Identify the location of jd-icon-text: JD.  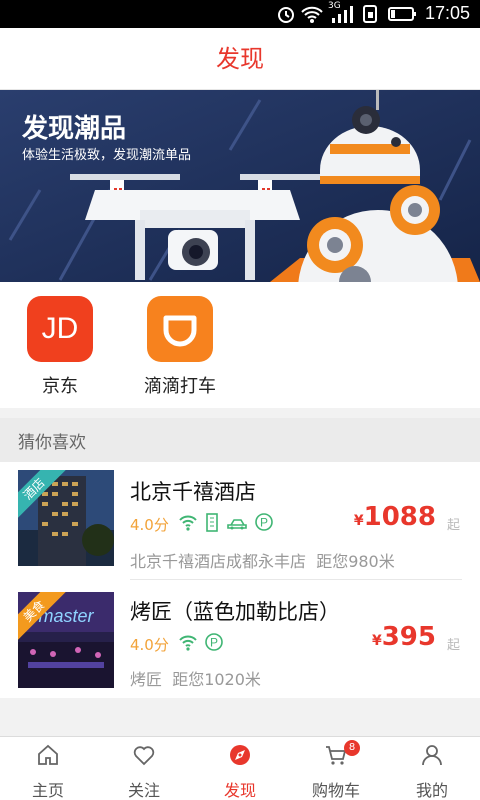
(60, 328).